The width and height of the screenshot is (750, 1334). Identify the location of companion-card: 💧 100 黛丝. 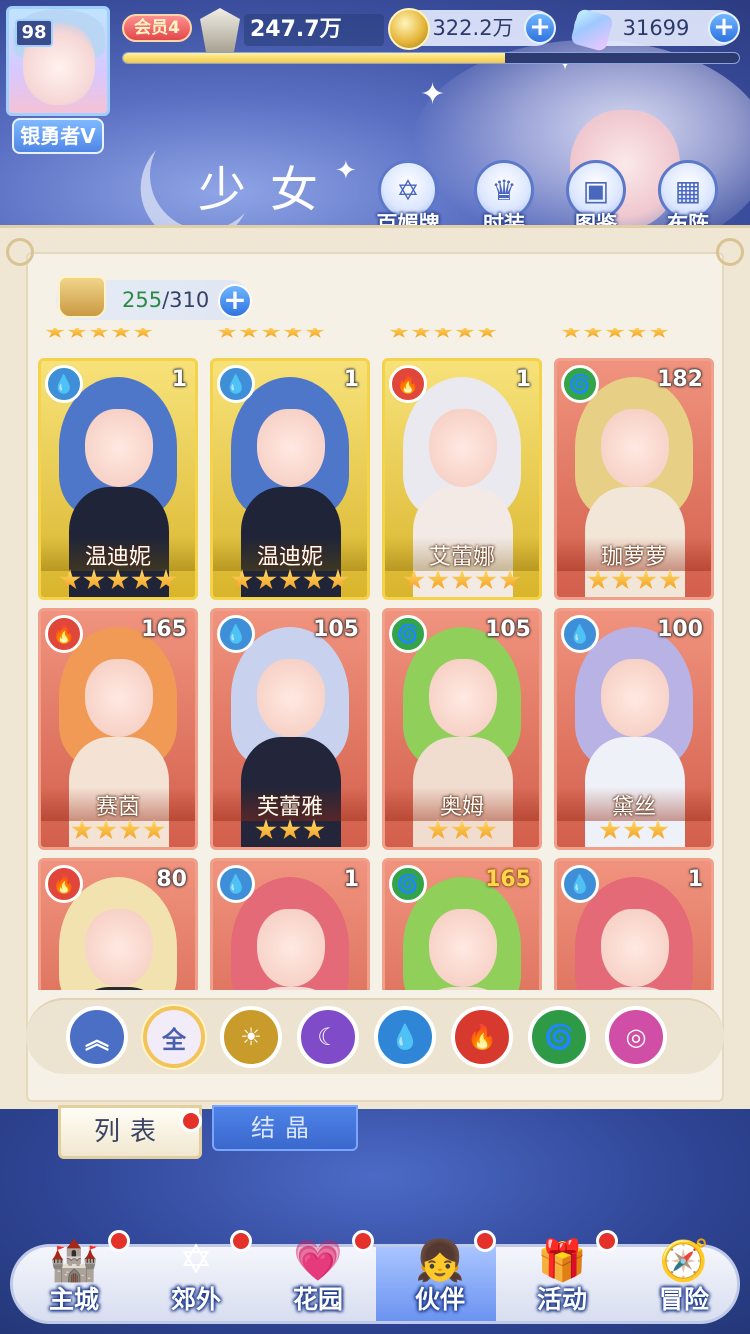
(634, 729).